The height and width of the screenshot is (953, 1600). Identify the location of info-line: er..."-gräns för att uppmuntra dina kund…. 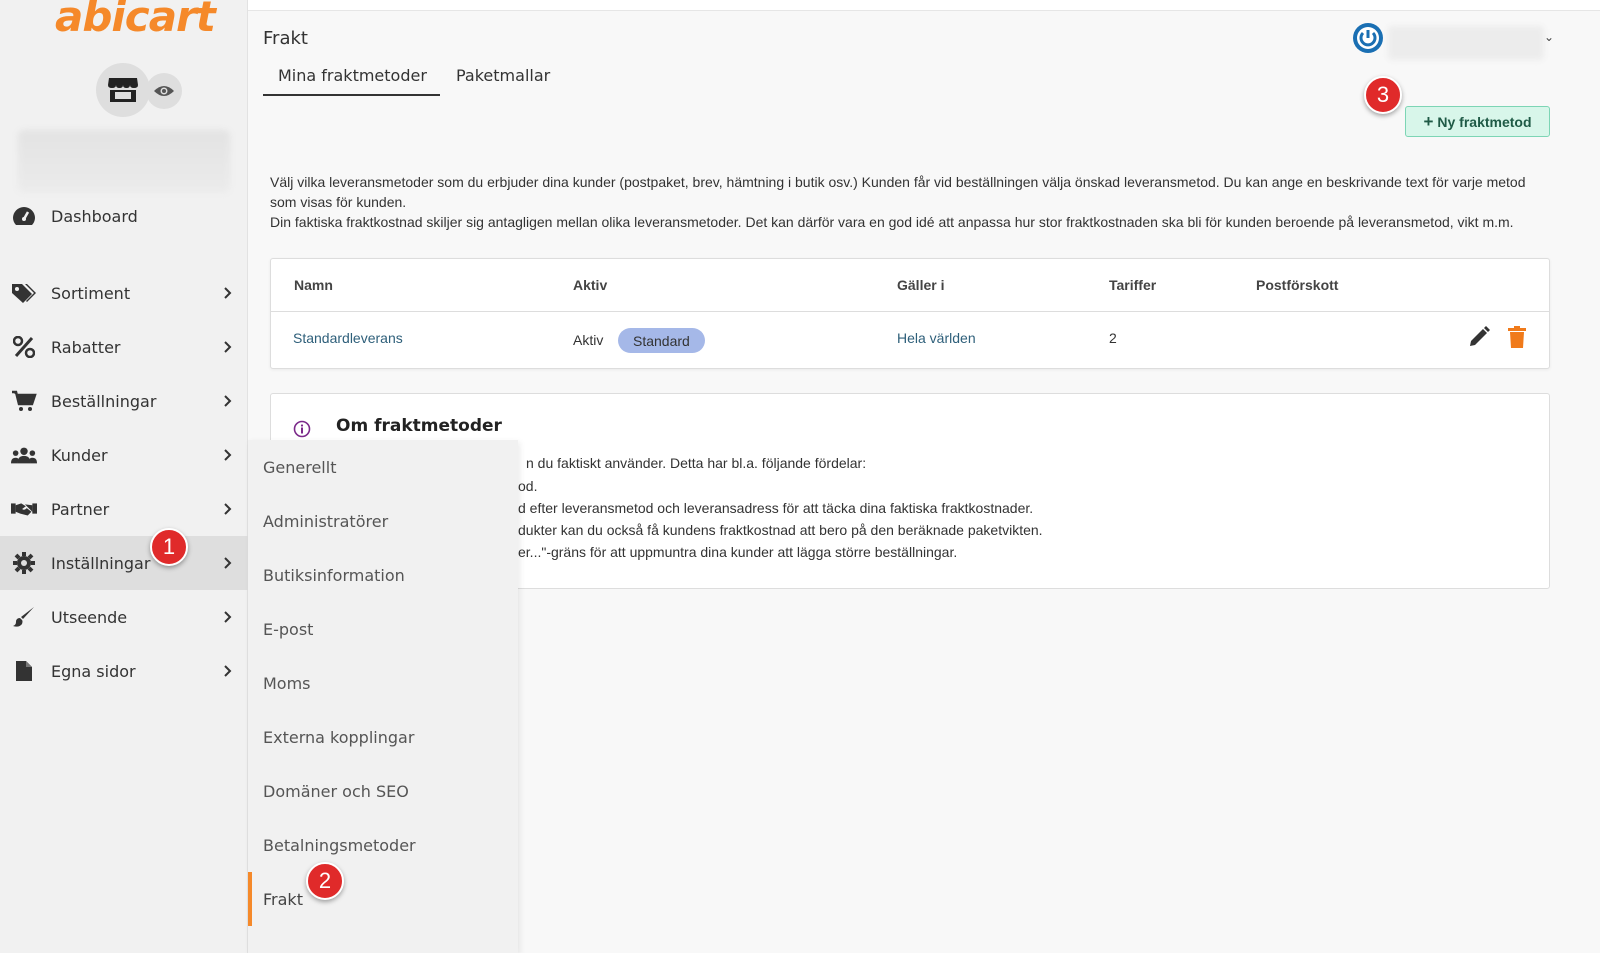
(738, 552).